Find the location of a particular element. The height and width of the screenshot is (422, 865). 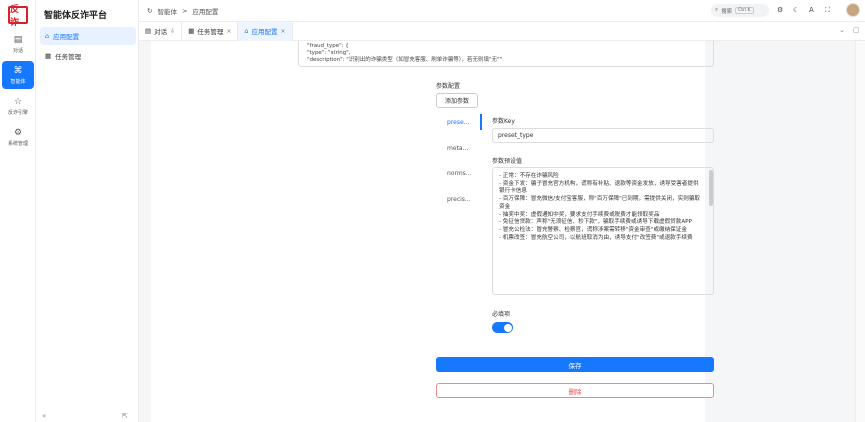

rail-item-label: 反诈引擎 is located at coordinates (17, 112).